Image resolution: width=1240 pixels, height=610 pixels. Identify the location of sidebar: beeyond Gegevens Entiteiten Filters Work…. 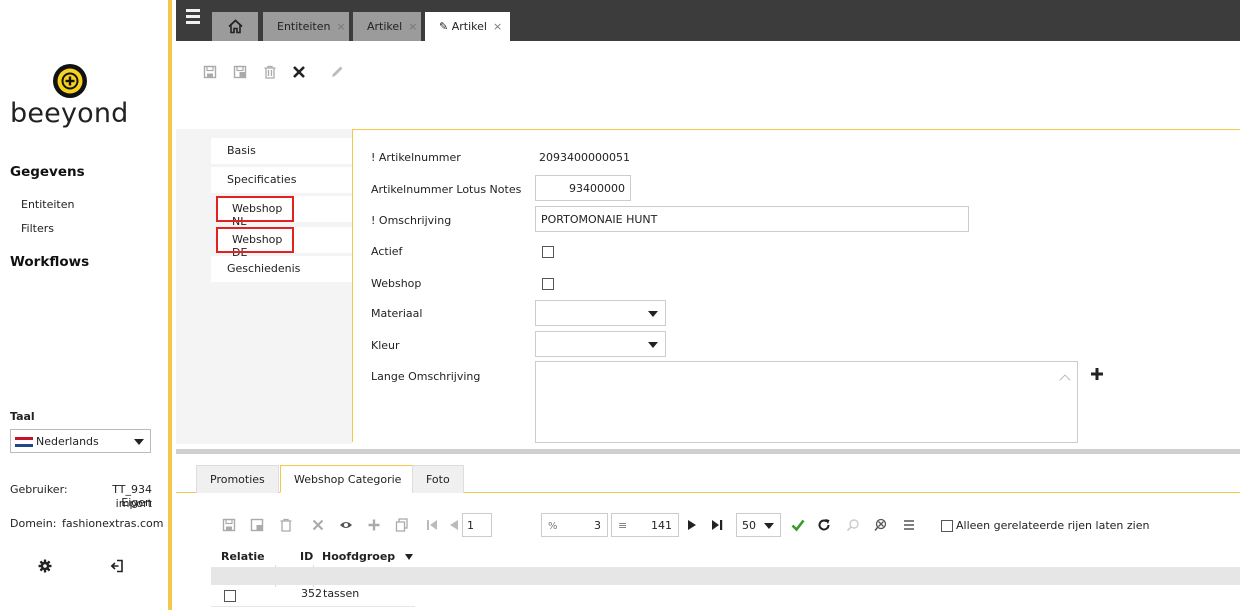
(86, 305).